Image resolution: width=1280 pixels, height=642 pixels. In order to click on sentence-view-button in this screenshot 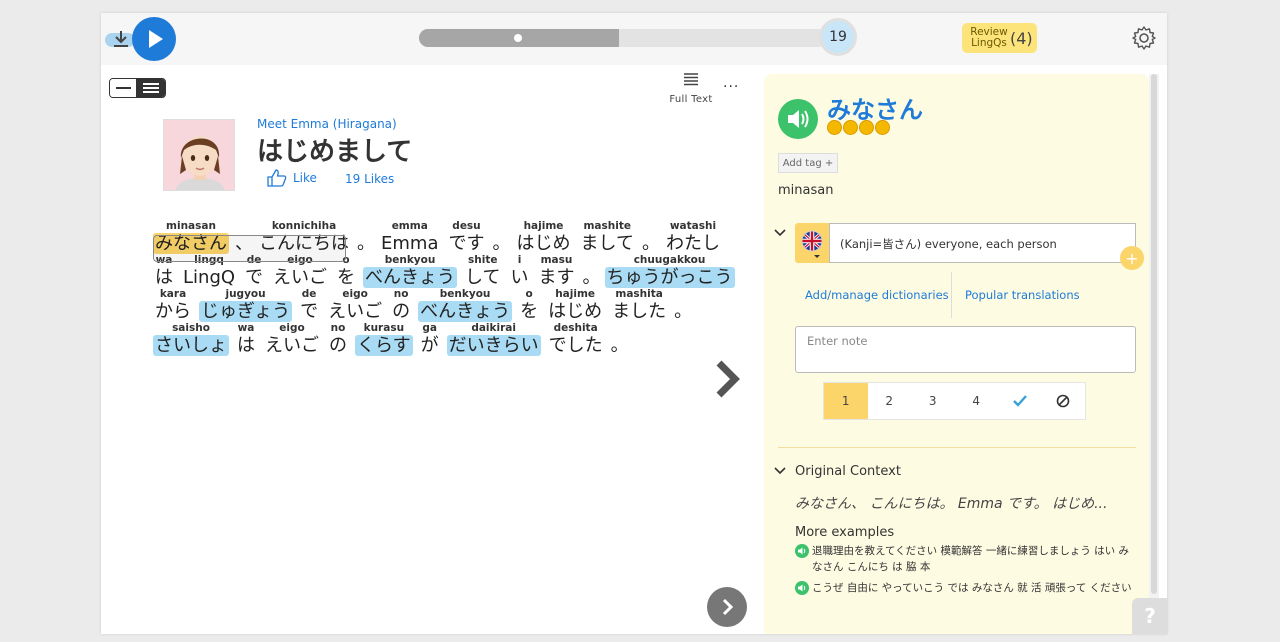, I will do `click(123, 88)`.